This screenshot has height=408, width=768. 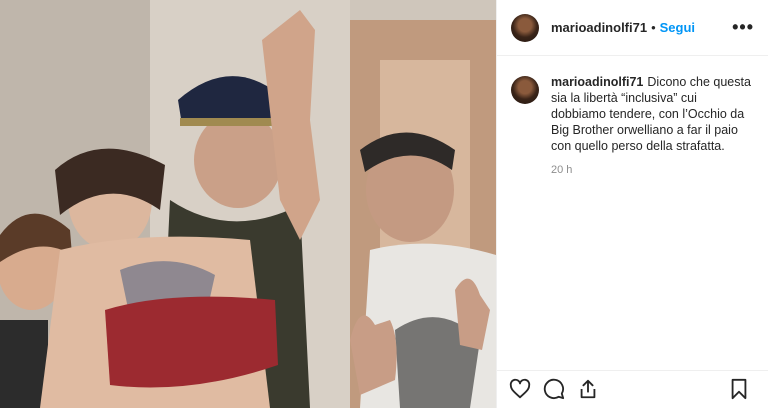 I want to click on more-options-icon: •••, so click(x=743, y=27).